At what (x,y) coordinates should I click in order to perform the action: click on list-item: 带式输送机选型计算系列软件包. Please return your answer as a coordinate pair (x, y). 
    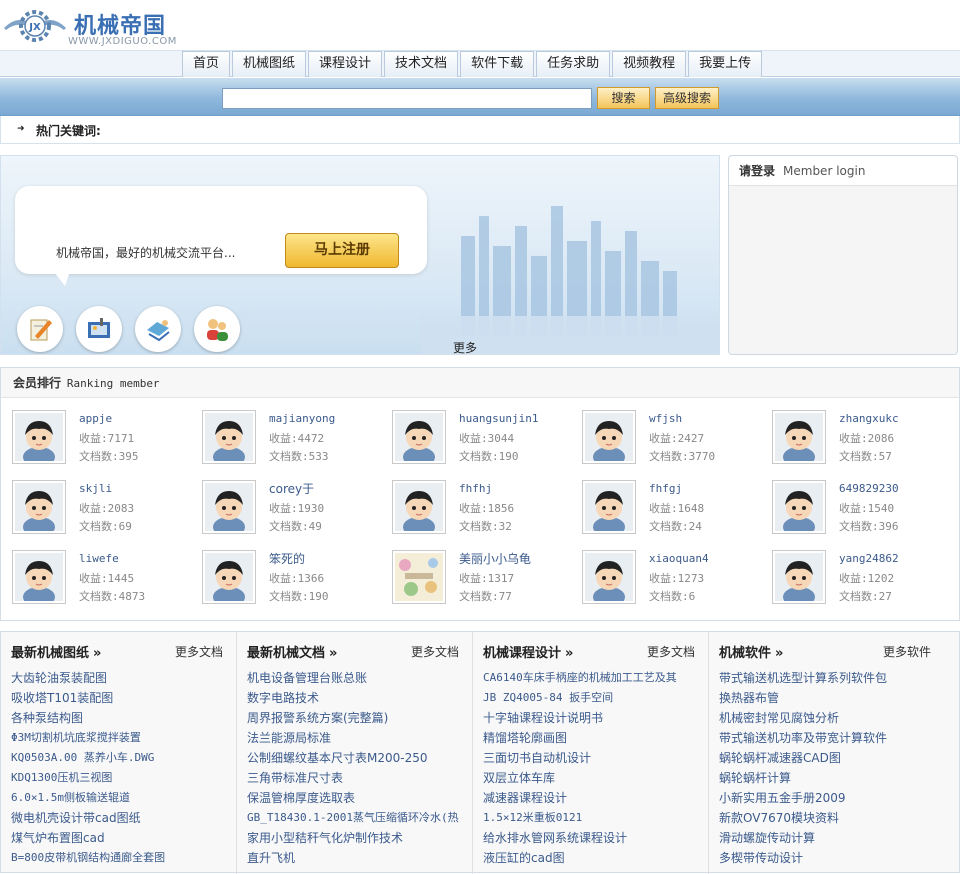
    Looking at the image, I should click on (829, 678).